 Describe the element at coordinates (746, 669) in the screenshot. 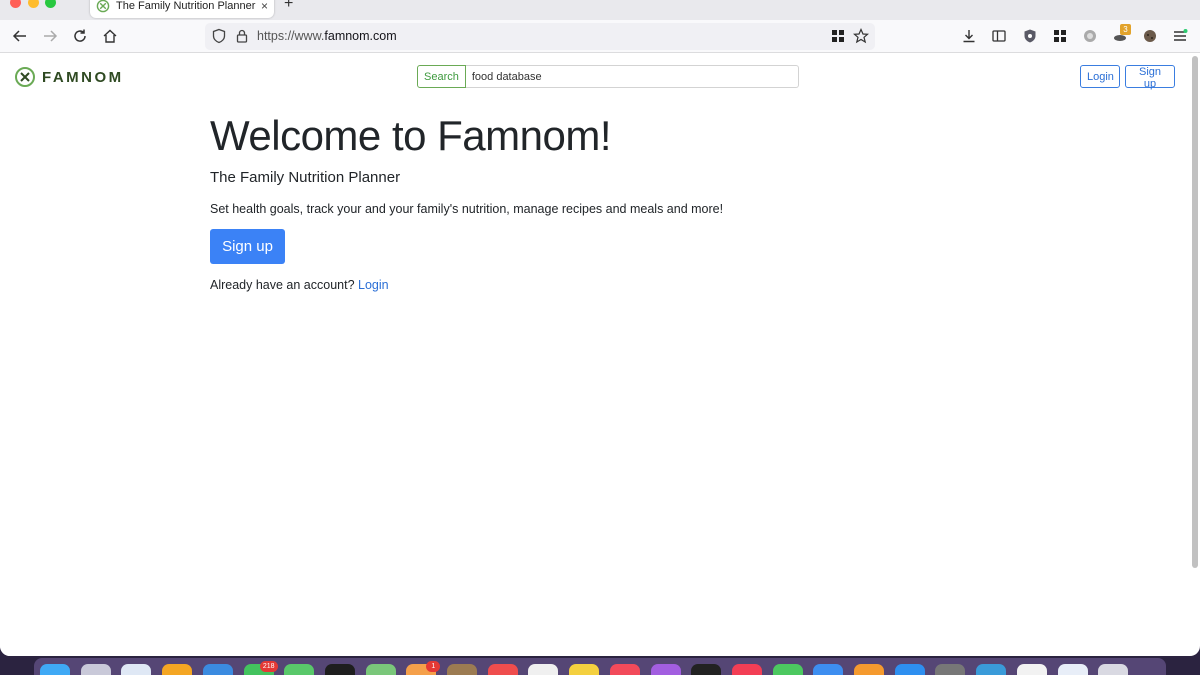

I see `dock-news-icon` at that location.